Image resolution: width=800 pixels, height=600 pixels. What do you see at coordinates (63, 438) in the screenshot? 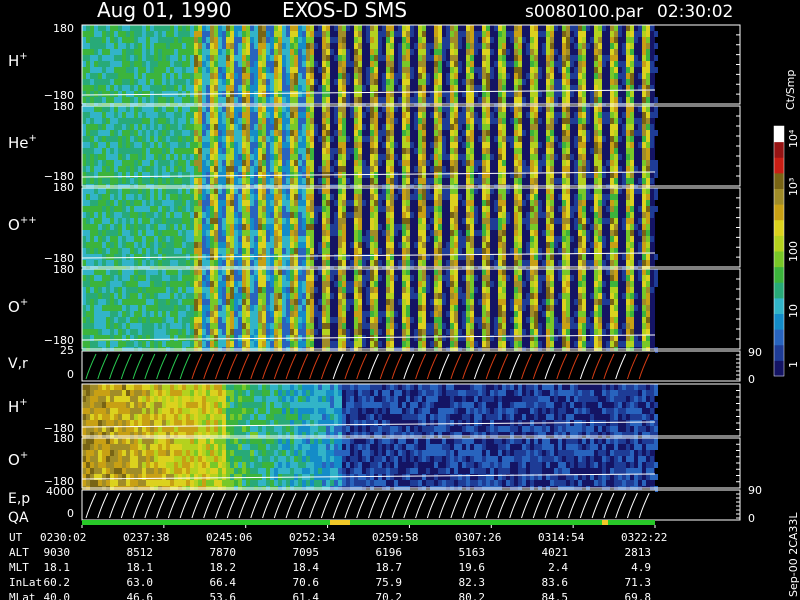
I see `ytick-p7-max: 180` at bounding box center [63, 438].